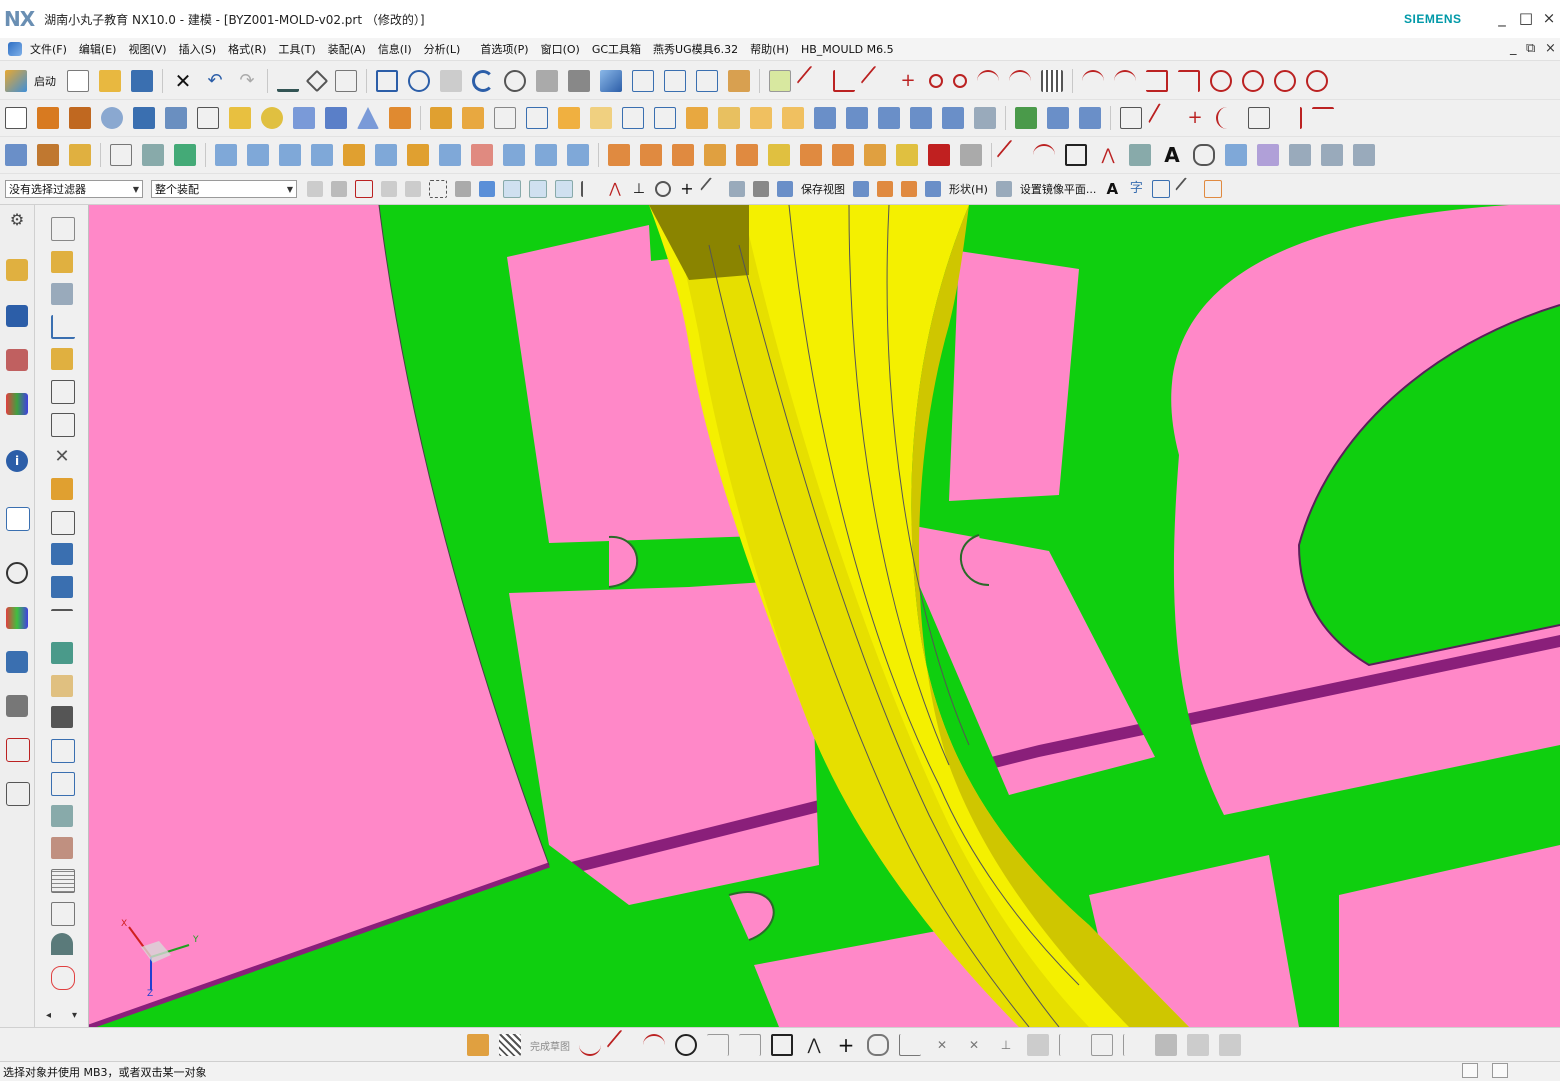  I want to click on studio-surface-icon, so click(546, 155).